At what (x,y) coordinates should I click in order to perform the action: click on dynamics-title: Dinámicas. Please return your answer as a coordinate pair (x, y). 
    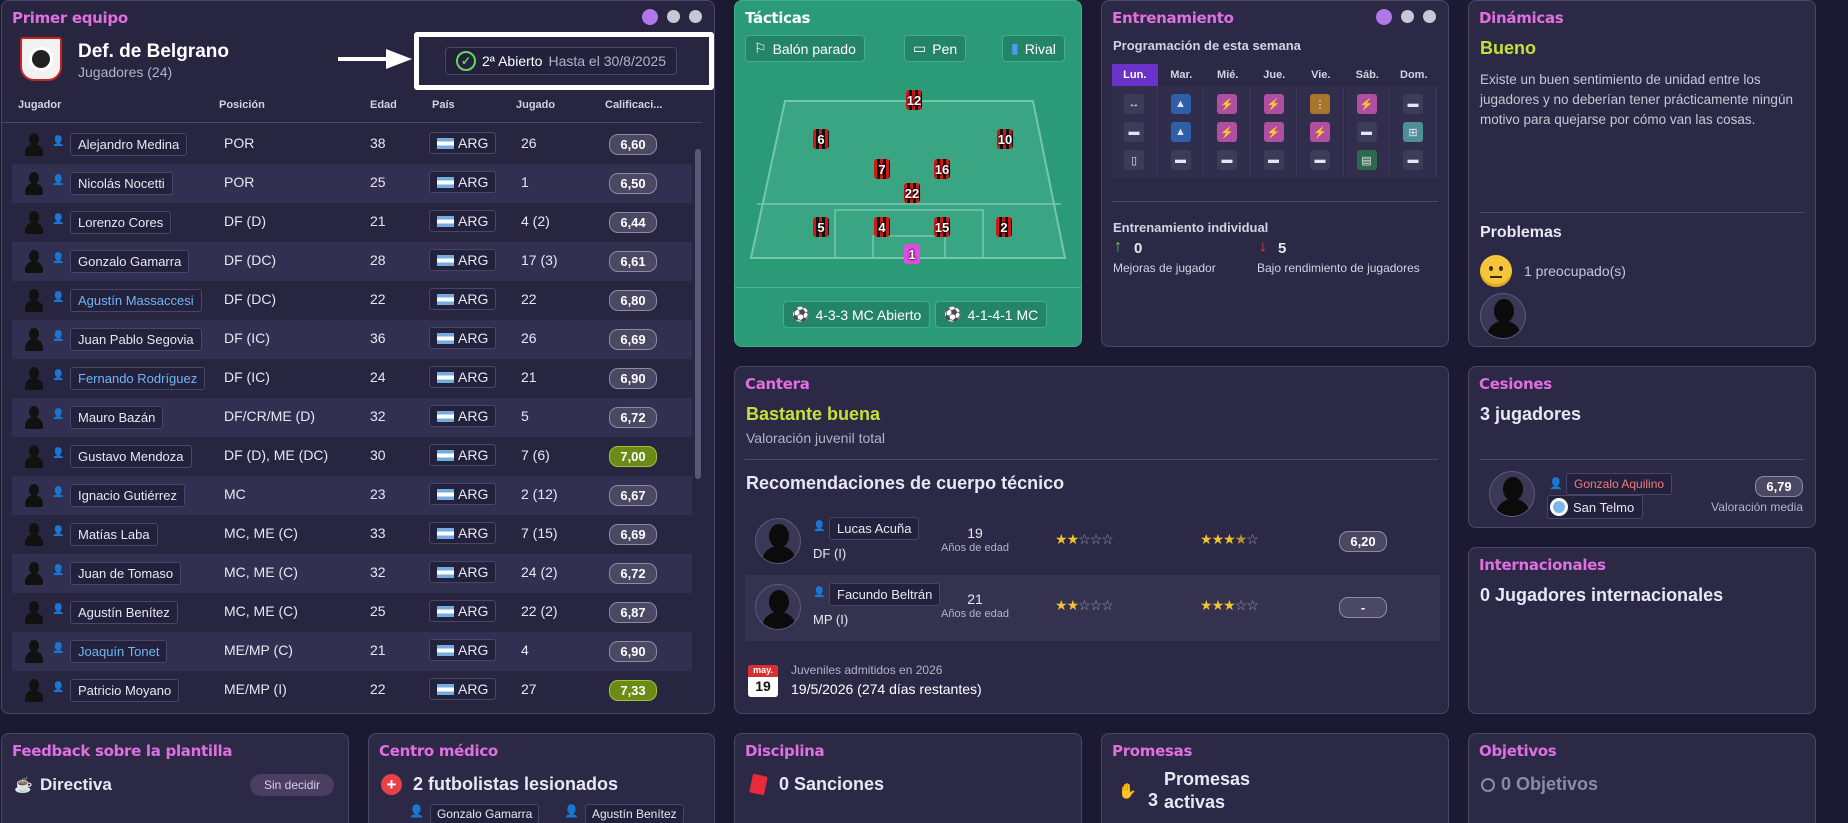
    Looking at the image, I should click on (1521, 18).